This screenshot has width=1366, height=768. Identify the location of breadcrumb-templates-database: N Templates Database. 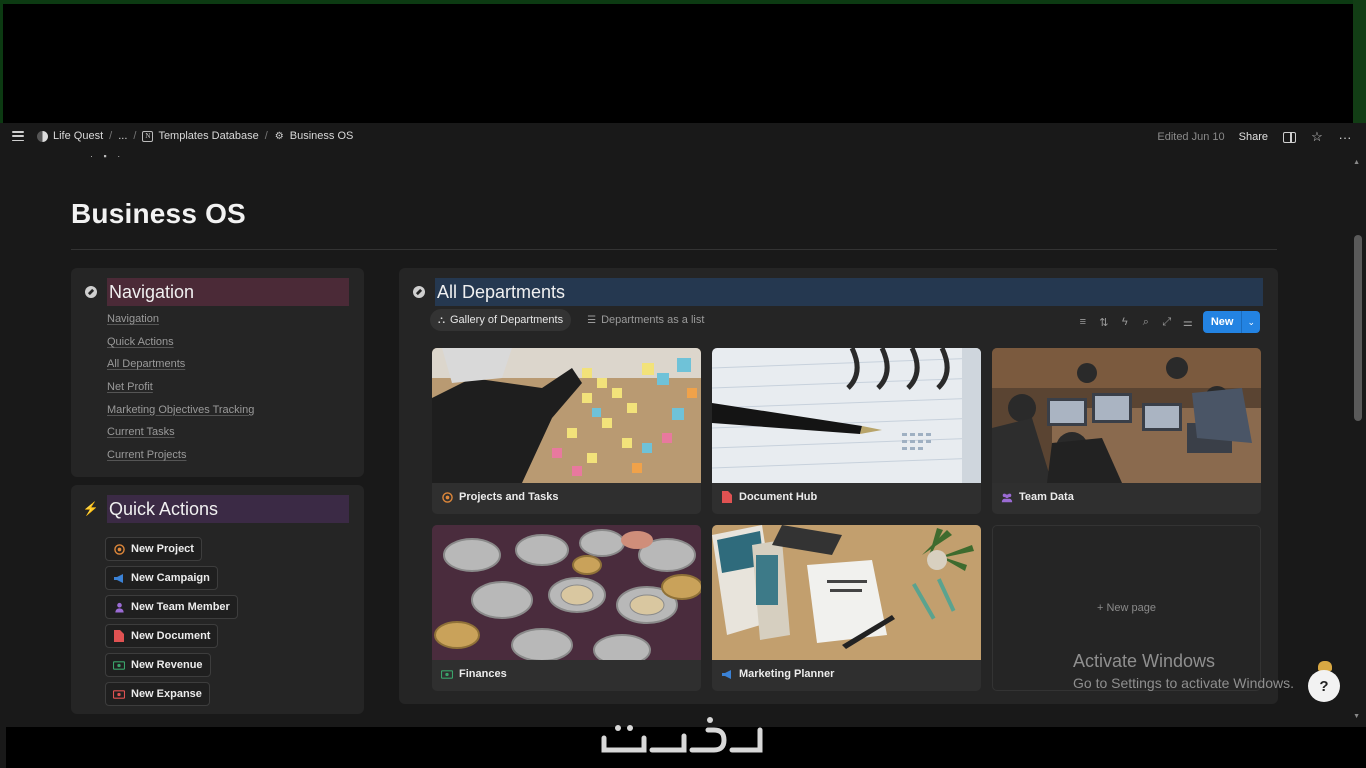
(200, 136).